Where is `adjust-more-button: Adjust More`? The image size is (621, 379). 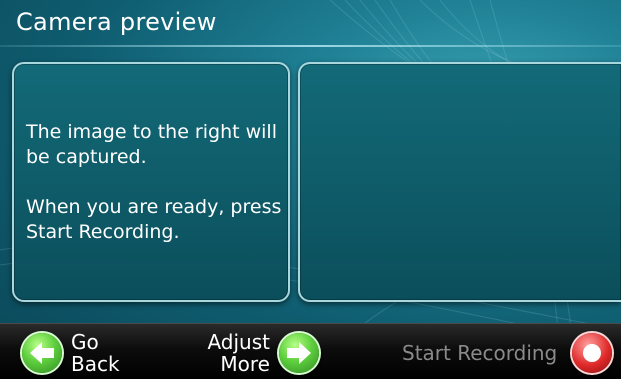
adjust-more-button: Adjust More is located at coordinates (260, 351).